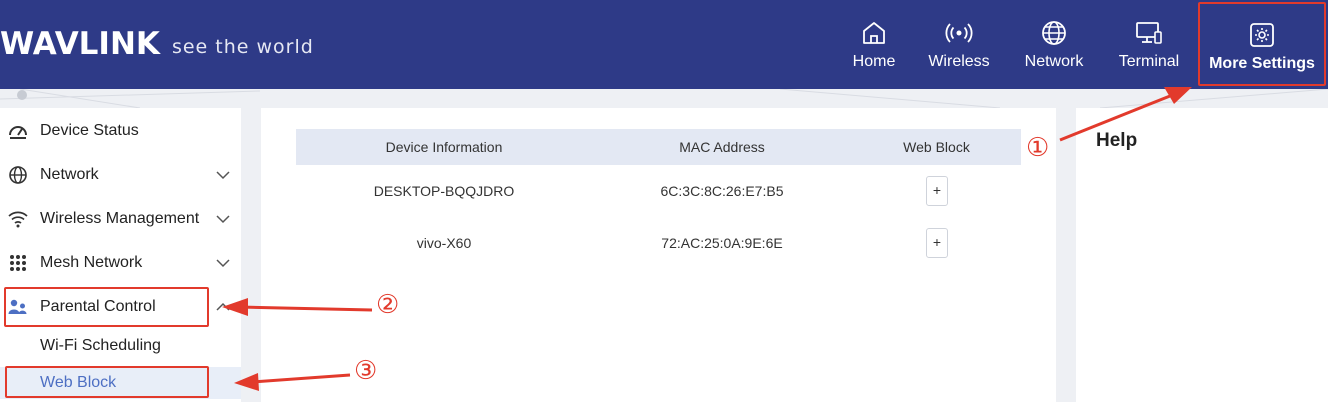 The height and width of the screenshot is (402, 1328). I want to click on brand-name: WAVLINK, so click(80, 44).